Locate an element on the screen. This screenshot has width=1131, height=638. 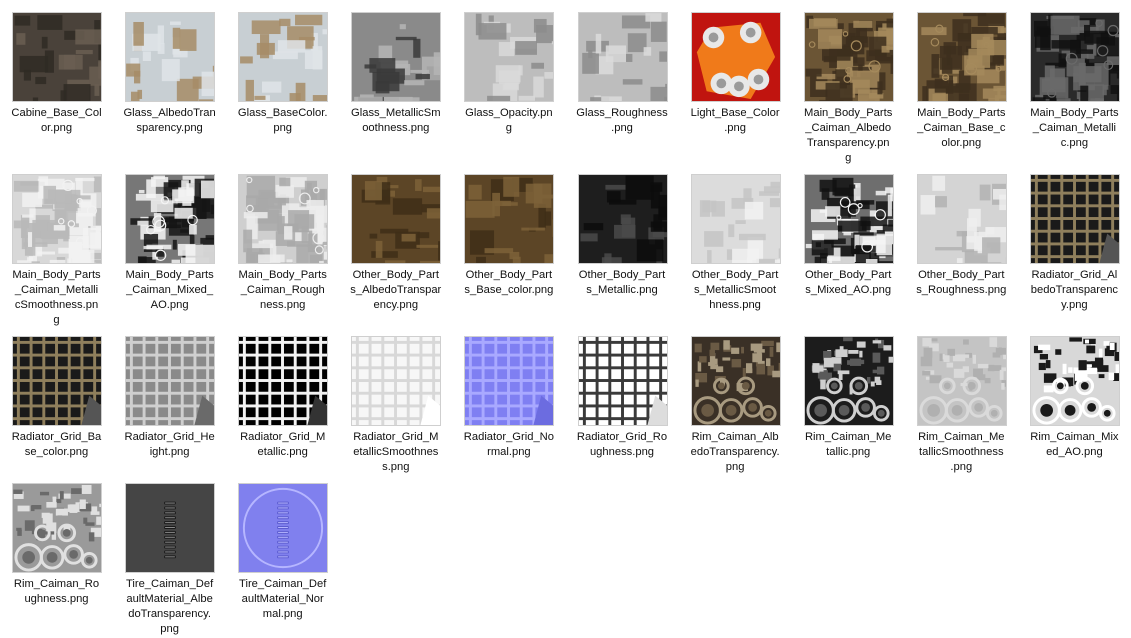
file-name: Radiator_Grid_M etallic.png is located at coordinates (283, 444).